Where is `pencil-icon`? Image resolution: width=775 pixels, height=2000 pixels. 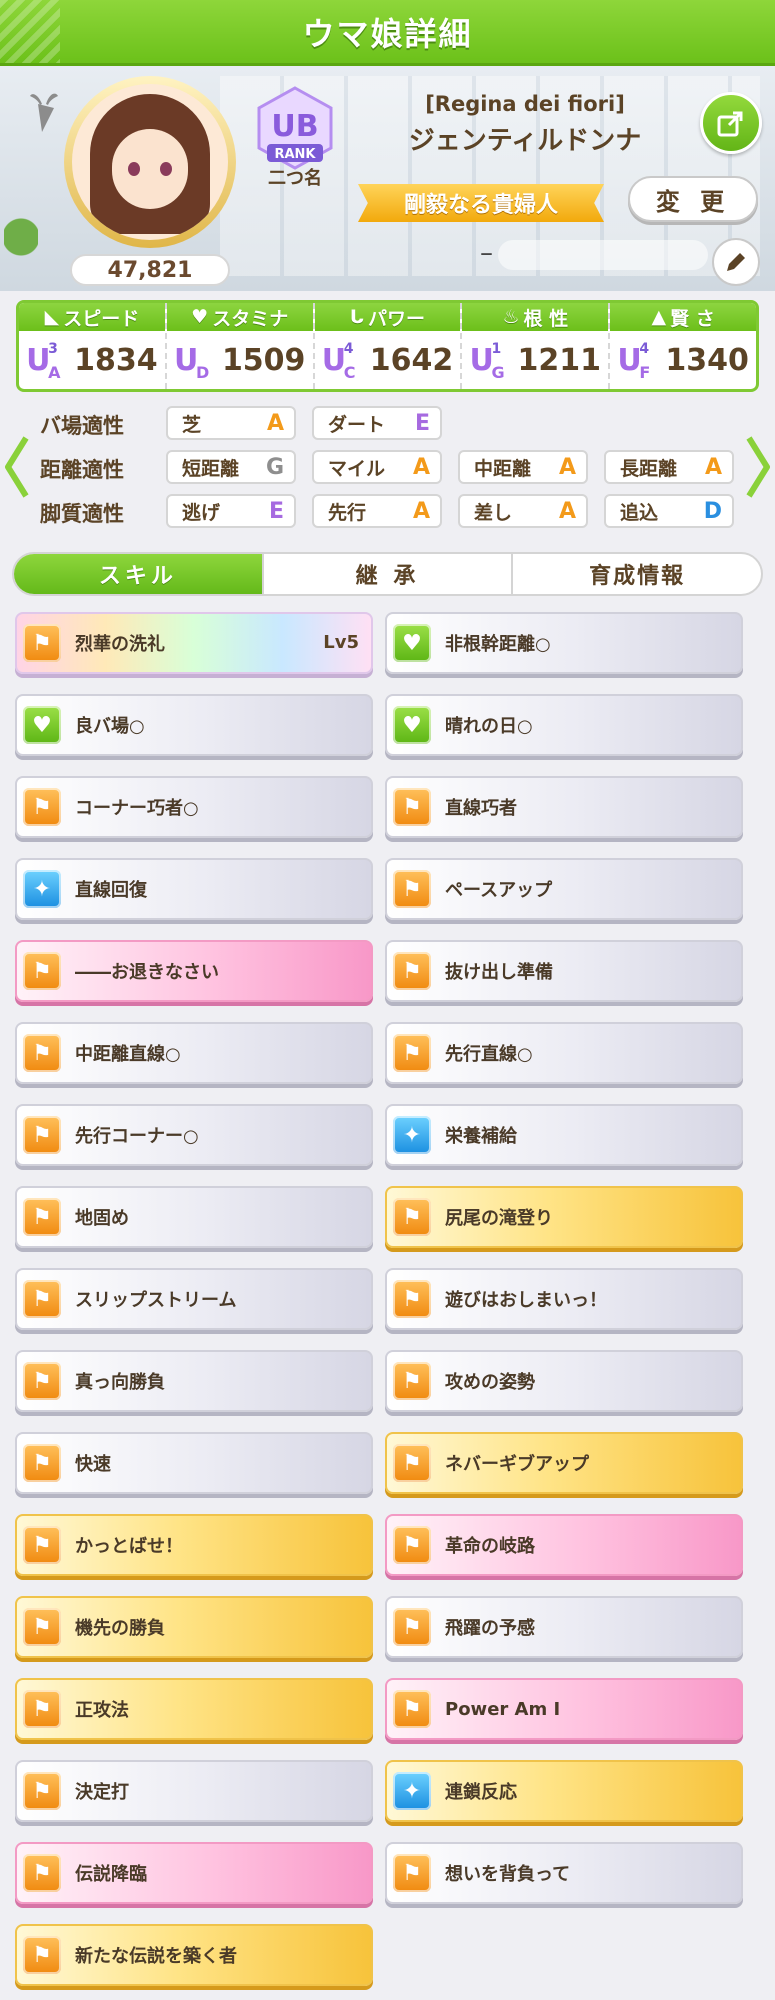
pencil-icon is located at coordinates (736, 262).